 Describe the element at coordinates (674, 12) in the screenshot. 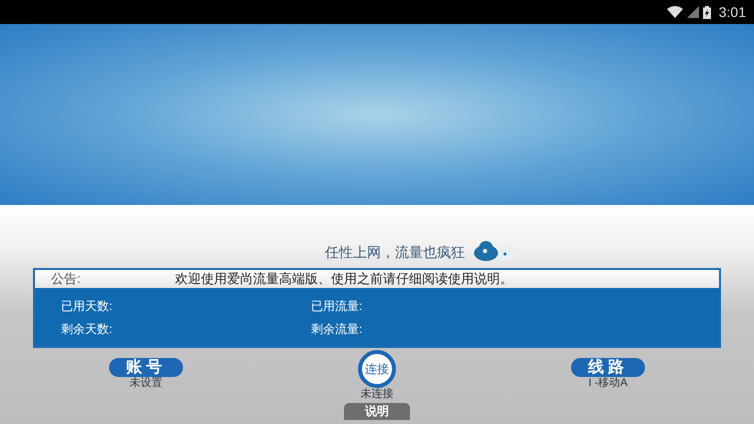

I see `wifi-icon` at that location.